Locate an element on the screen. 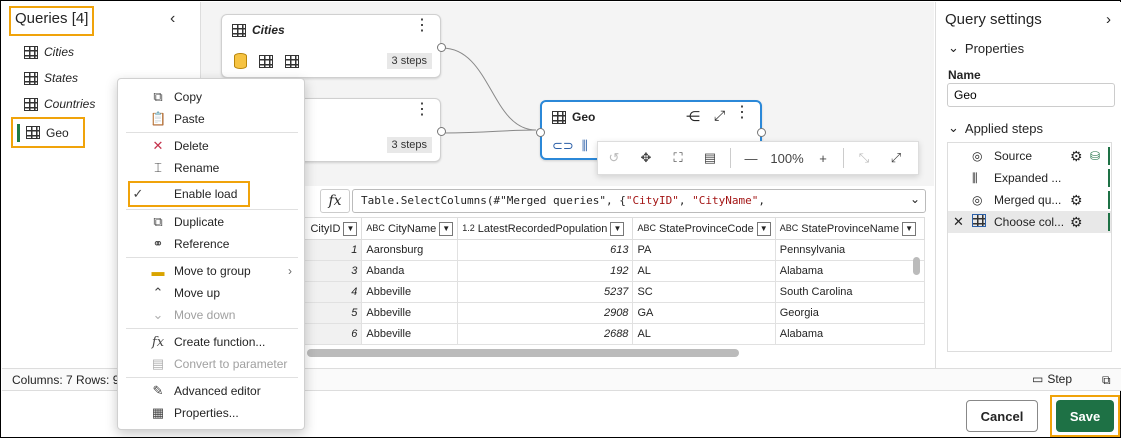 This screenshot has width=1121, height=438. query-item-states: States is located at coordinates (51, 78).